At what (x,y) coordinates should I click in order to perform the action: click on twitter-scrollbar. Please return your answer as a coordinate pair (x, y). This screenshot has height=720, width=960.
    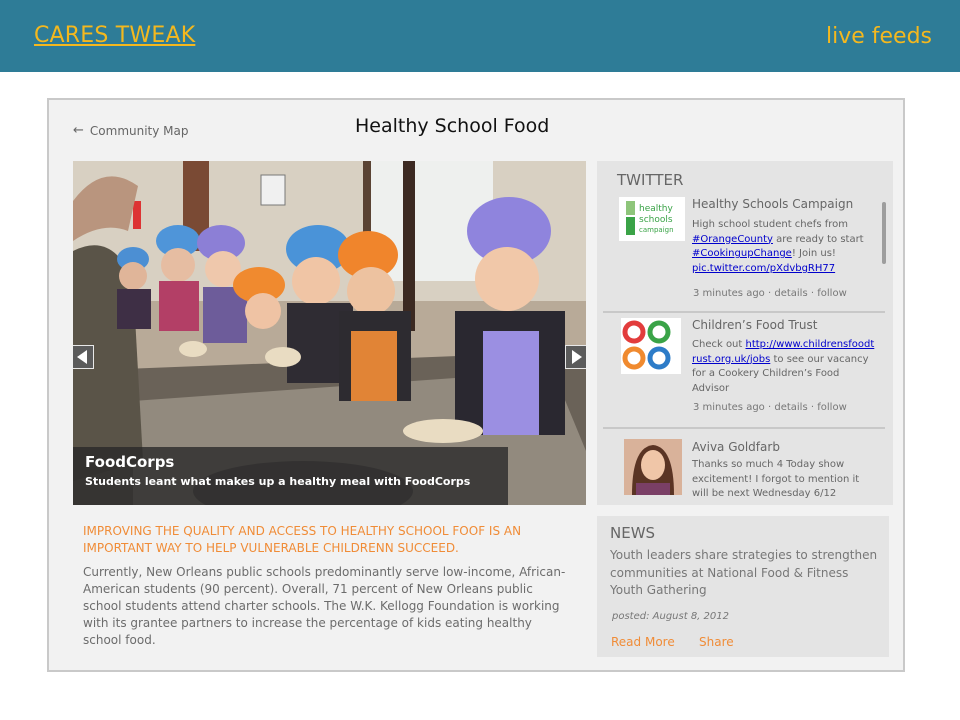
    Looking at the image, I should click on (884, 233).